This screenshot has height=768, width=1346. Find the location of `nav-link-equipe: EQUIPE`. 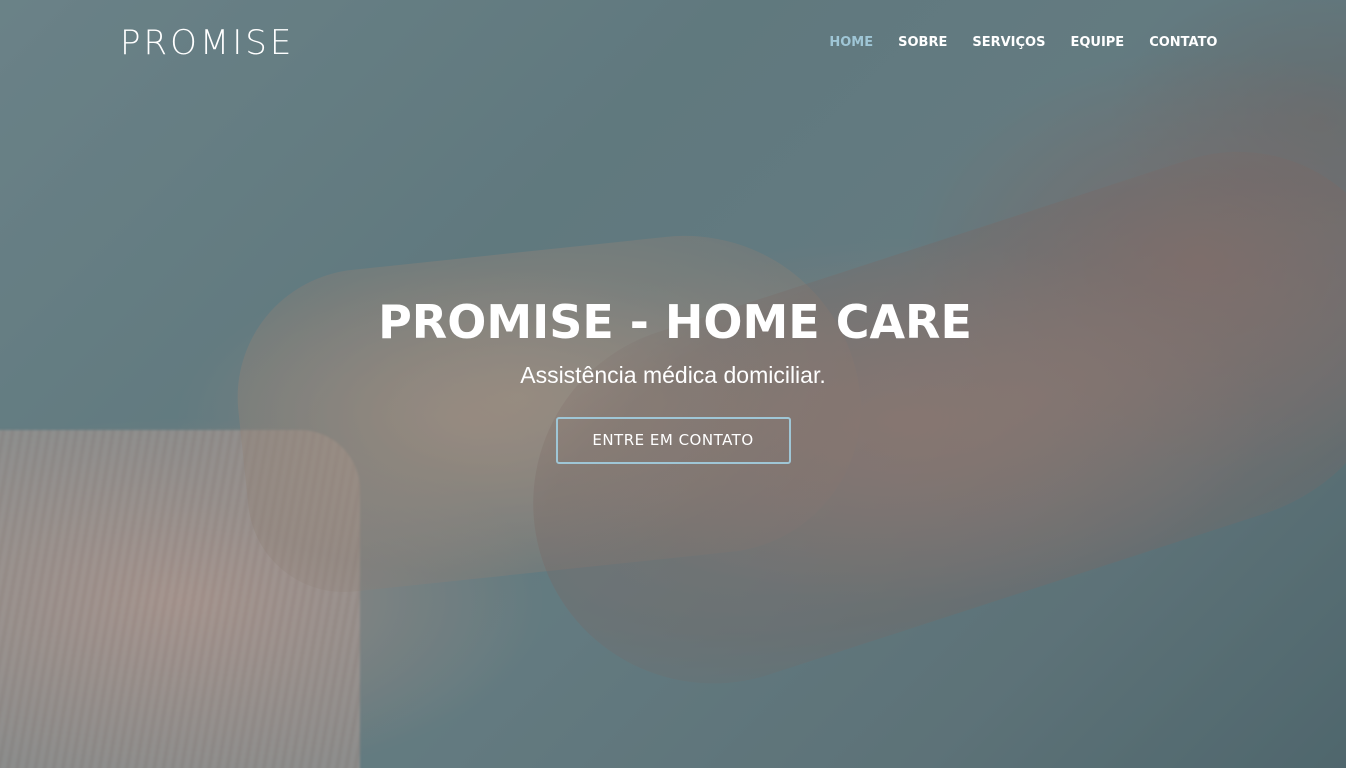

nav-link-equipe: EQUIPE is located at coordinates (1097, 43).